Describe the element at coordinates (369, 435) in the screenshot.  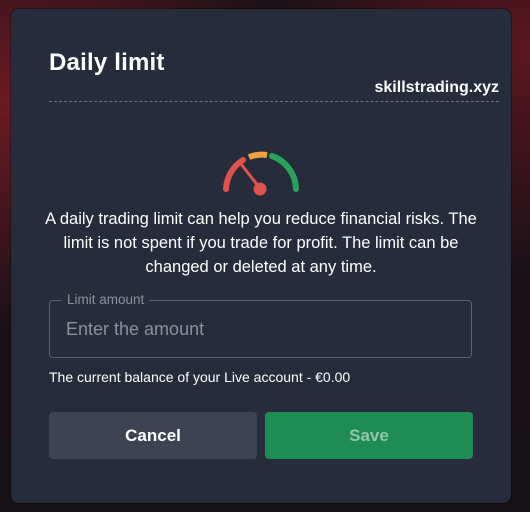
I see `save-button: Save` at that location.